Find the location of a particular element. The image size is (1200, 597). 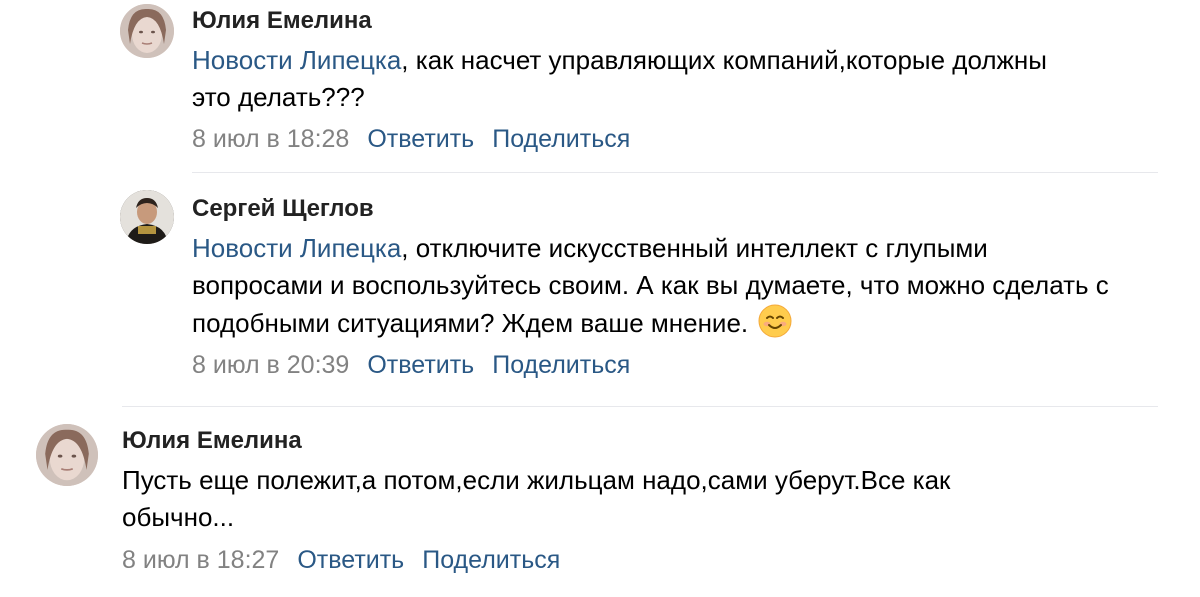

smiling-face-emoji is located at coordinates (775, 326).